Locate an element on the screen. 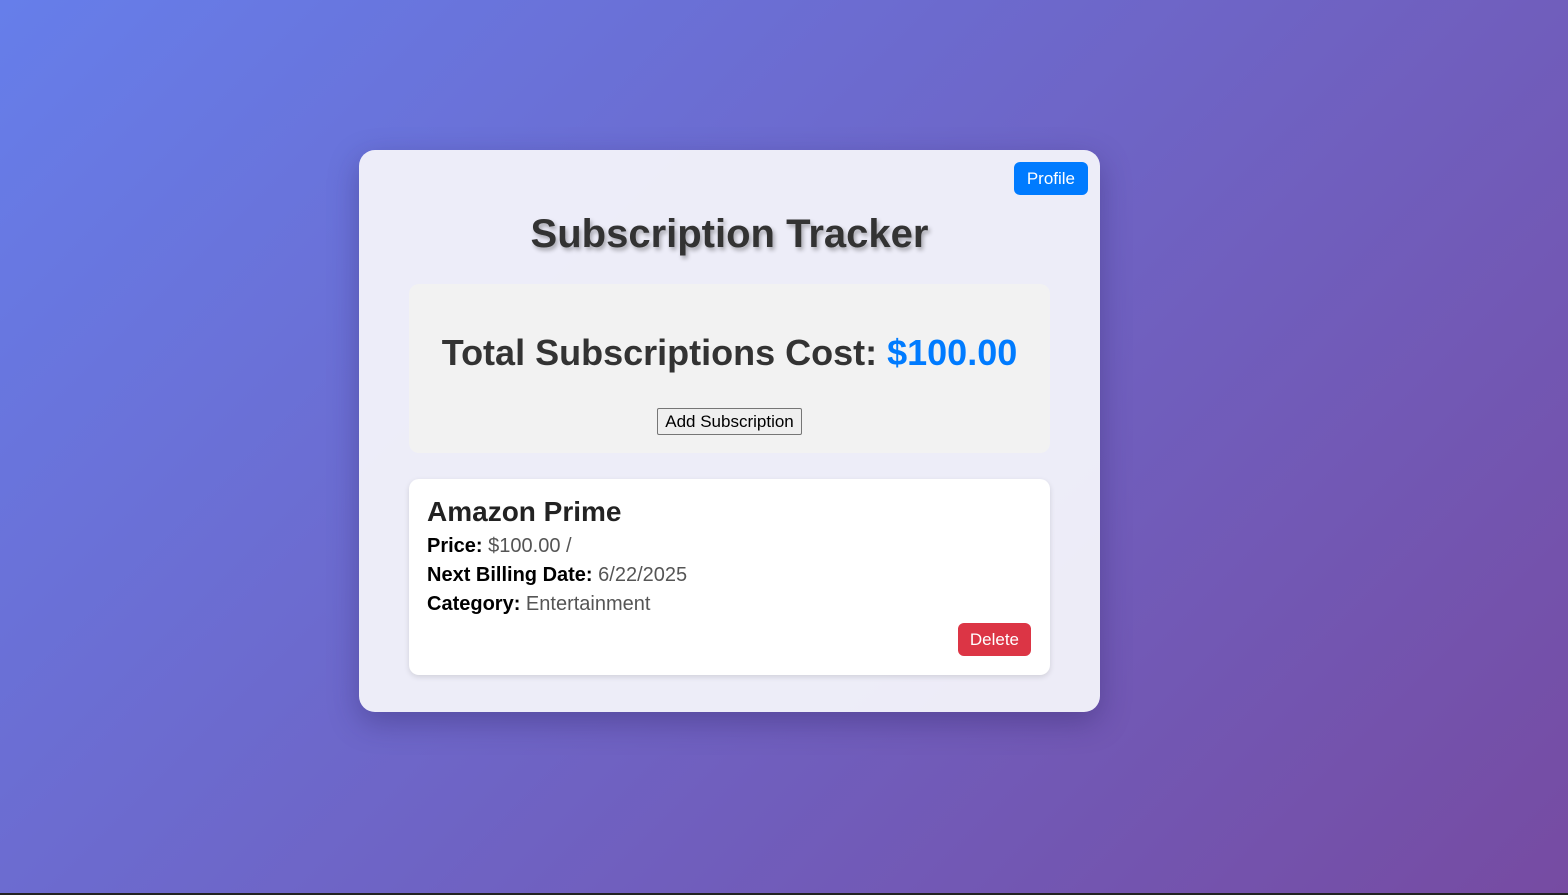 The image size is (1568, 895). total-cost: Total Subscriptions Cost: $100.00 is located at coordinates (729, 353).